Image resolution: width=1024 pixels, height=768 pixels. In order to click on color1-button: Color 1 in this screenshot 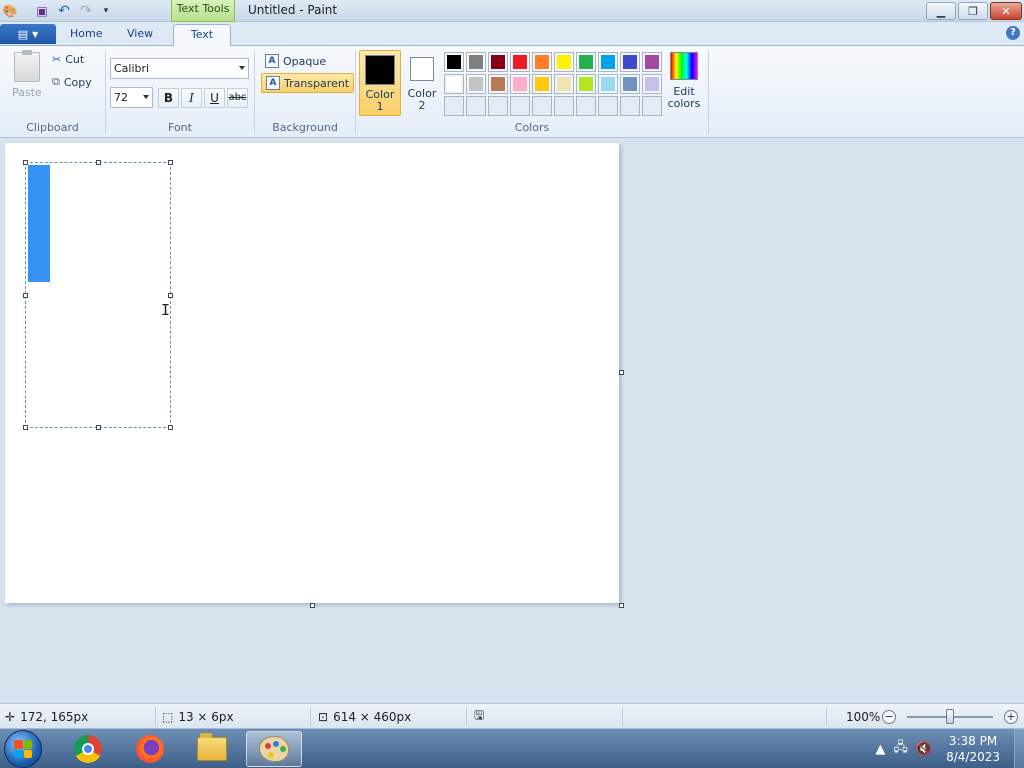, I will do `click(380, 83)`.